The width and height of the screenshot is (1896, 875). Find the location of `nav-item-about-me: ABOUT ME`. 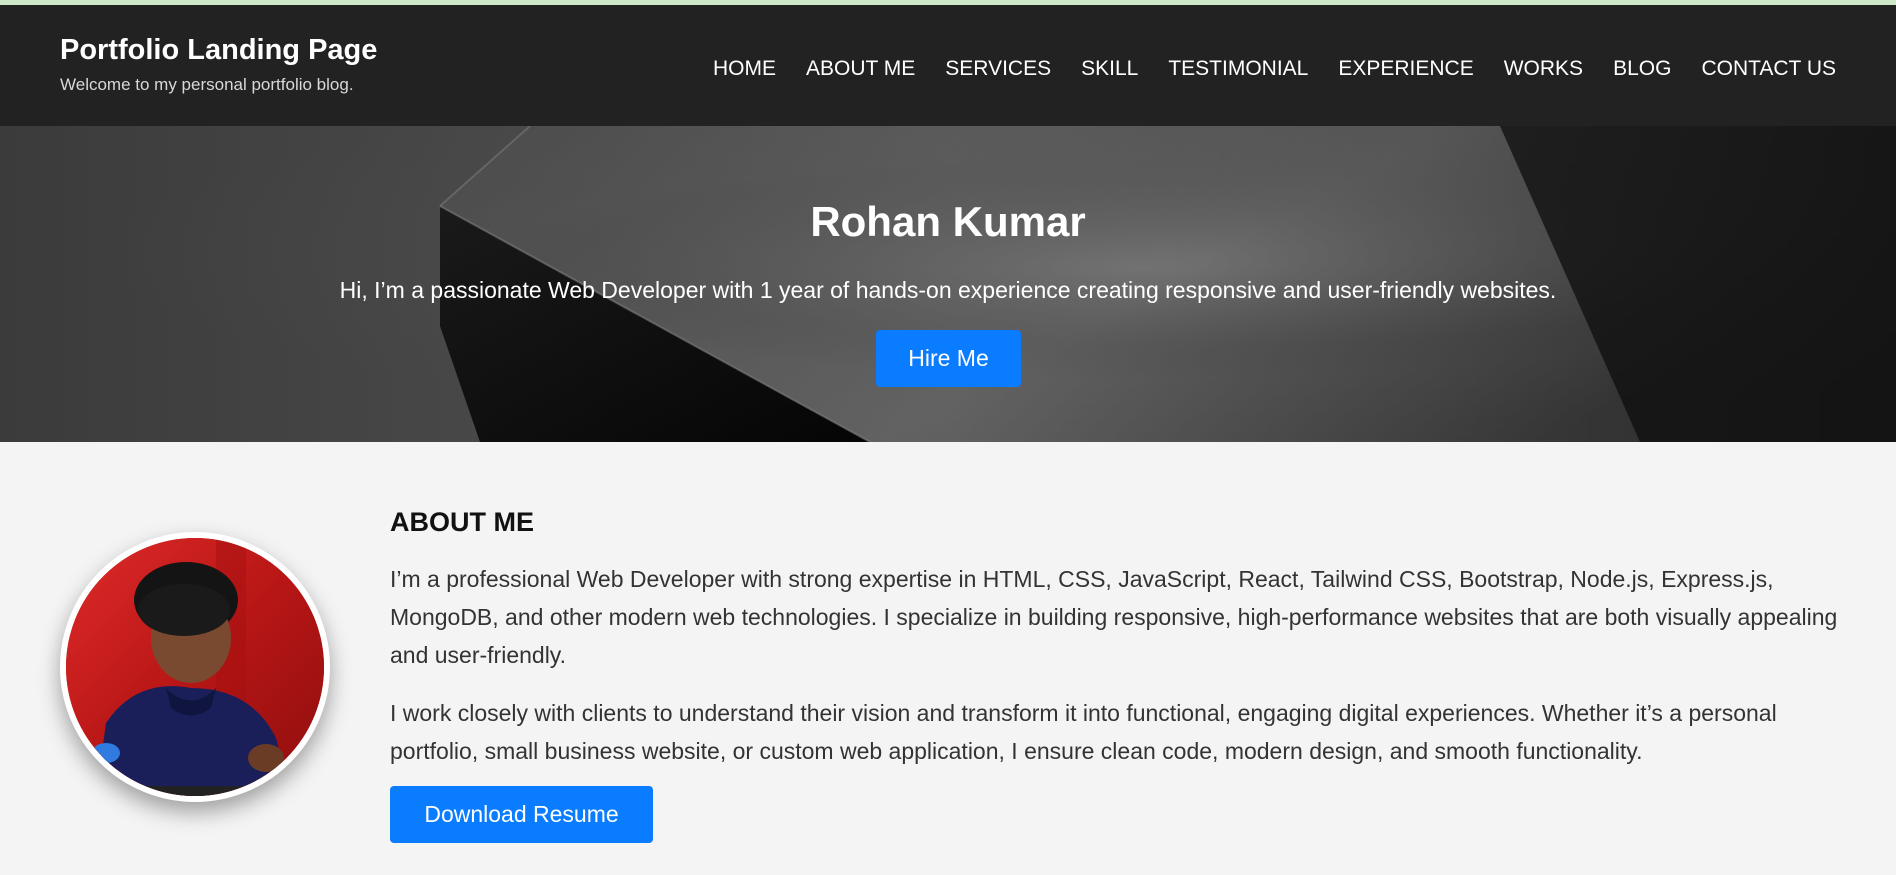

nav-item-about-me: ABOUT ME is located at coordinates (860, 69).